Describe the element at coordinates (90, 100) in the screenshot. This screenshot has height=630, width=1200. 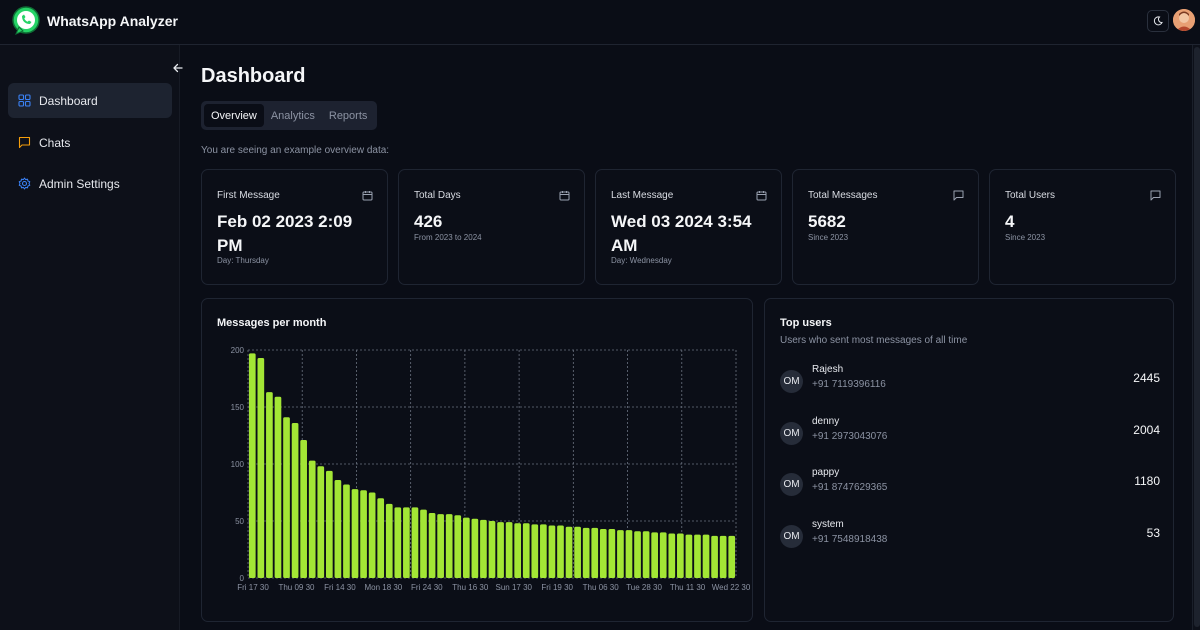
I see `sidebar-item-dashboard: Dashboard` at that location.